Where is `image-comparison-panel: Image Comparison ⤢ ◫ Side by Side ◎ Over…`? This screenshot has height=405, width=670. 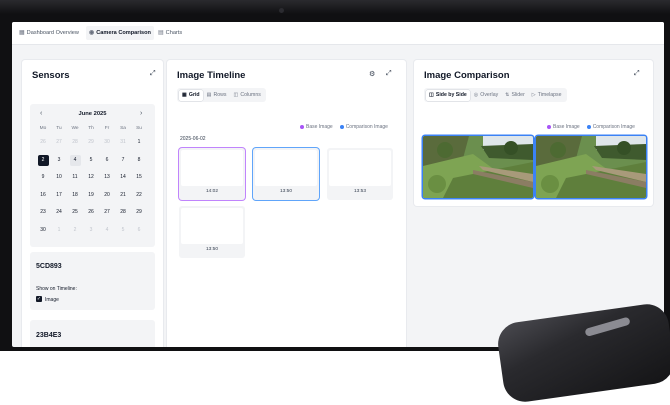 image-comparison-panel: Image Comparison ⤢ ◫ Side by Side ◎ Over… is located at coordinates (533, 133).